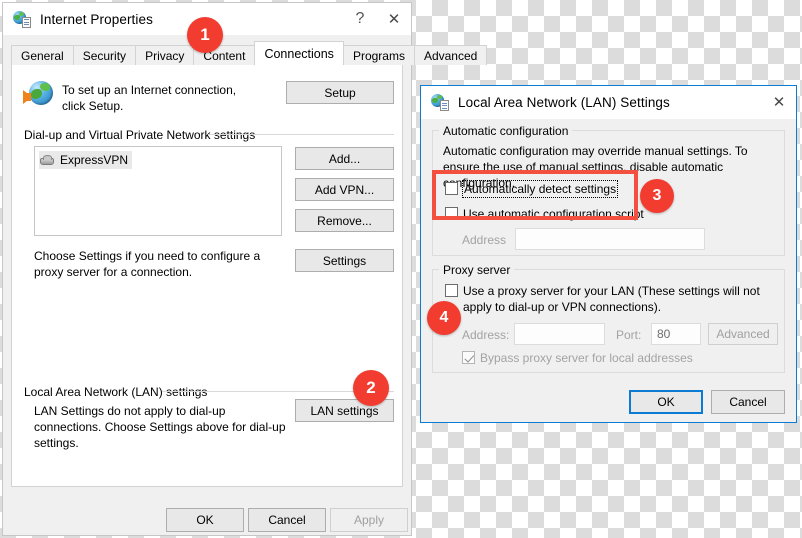  I want to click on automatic-configuration-title: Automatic configuration, so click(506, 131).